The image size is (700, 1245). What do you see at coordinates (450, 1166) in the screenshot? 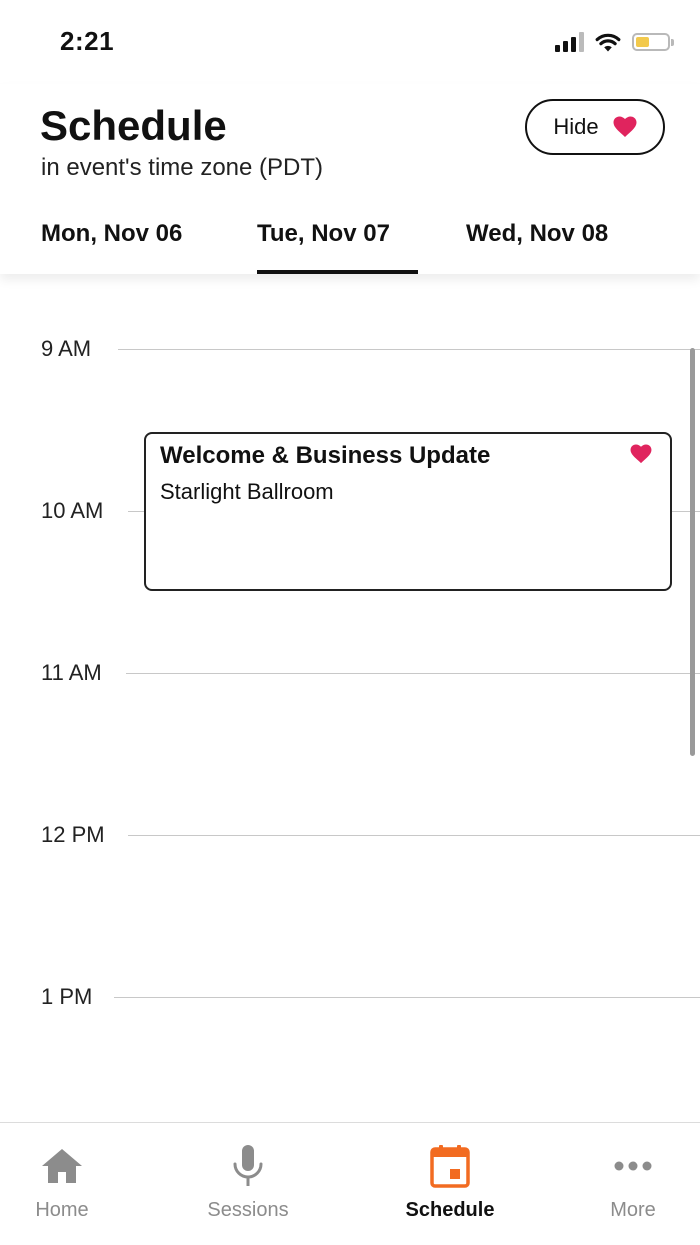
I see `calendar-icon` at bounding box center [450, 1166].